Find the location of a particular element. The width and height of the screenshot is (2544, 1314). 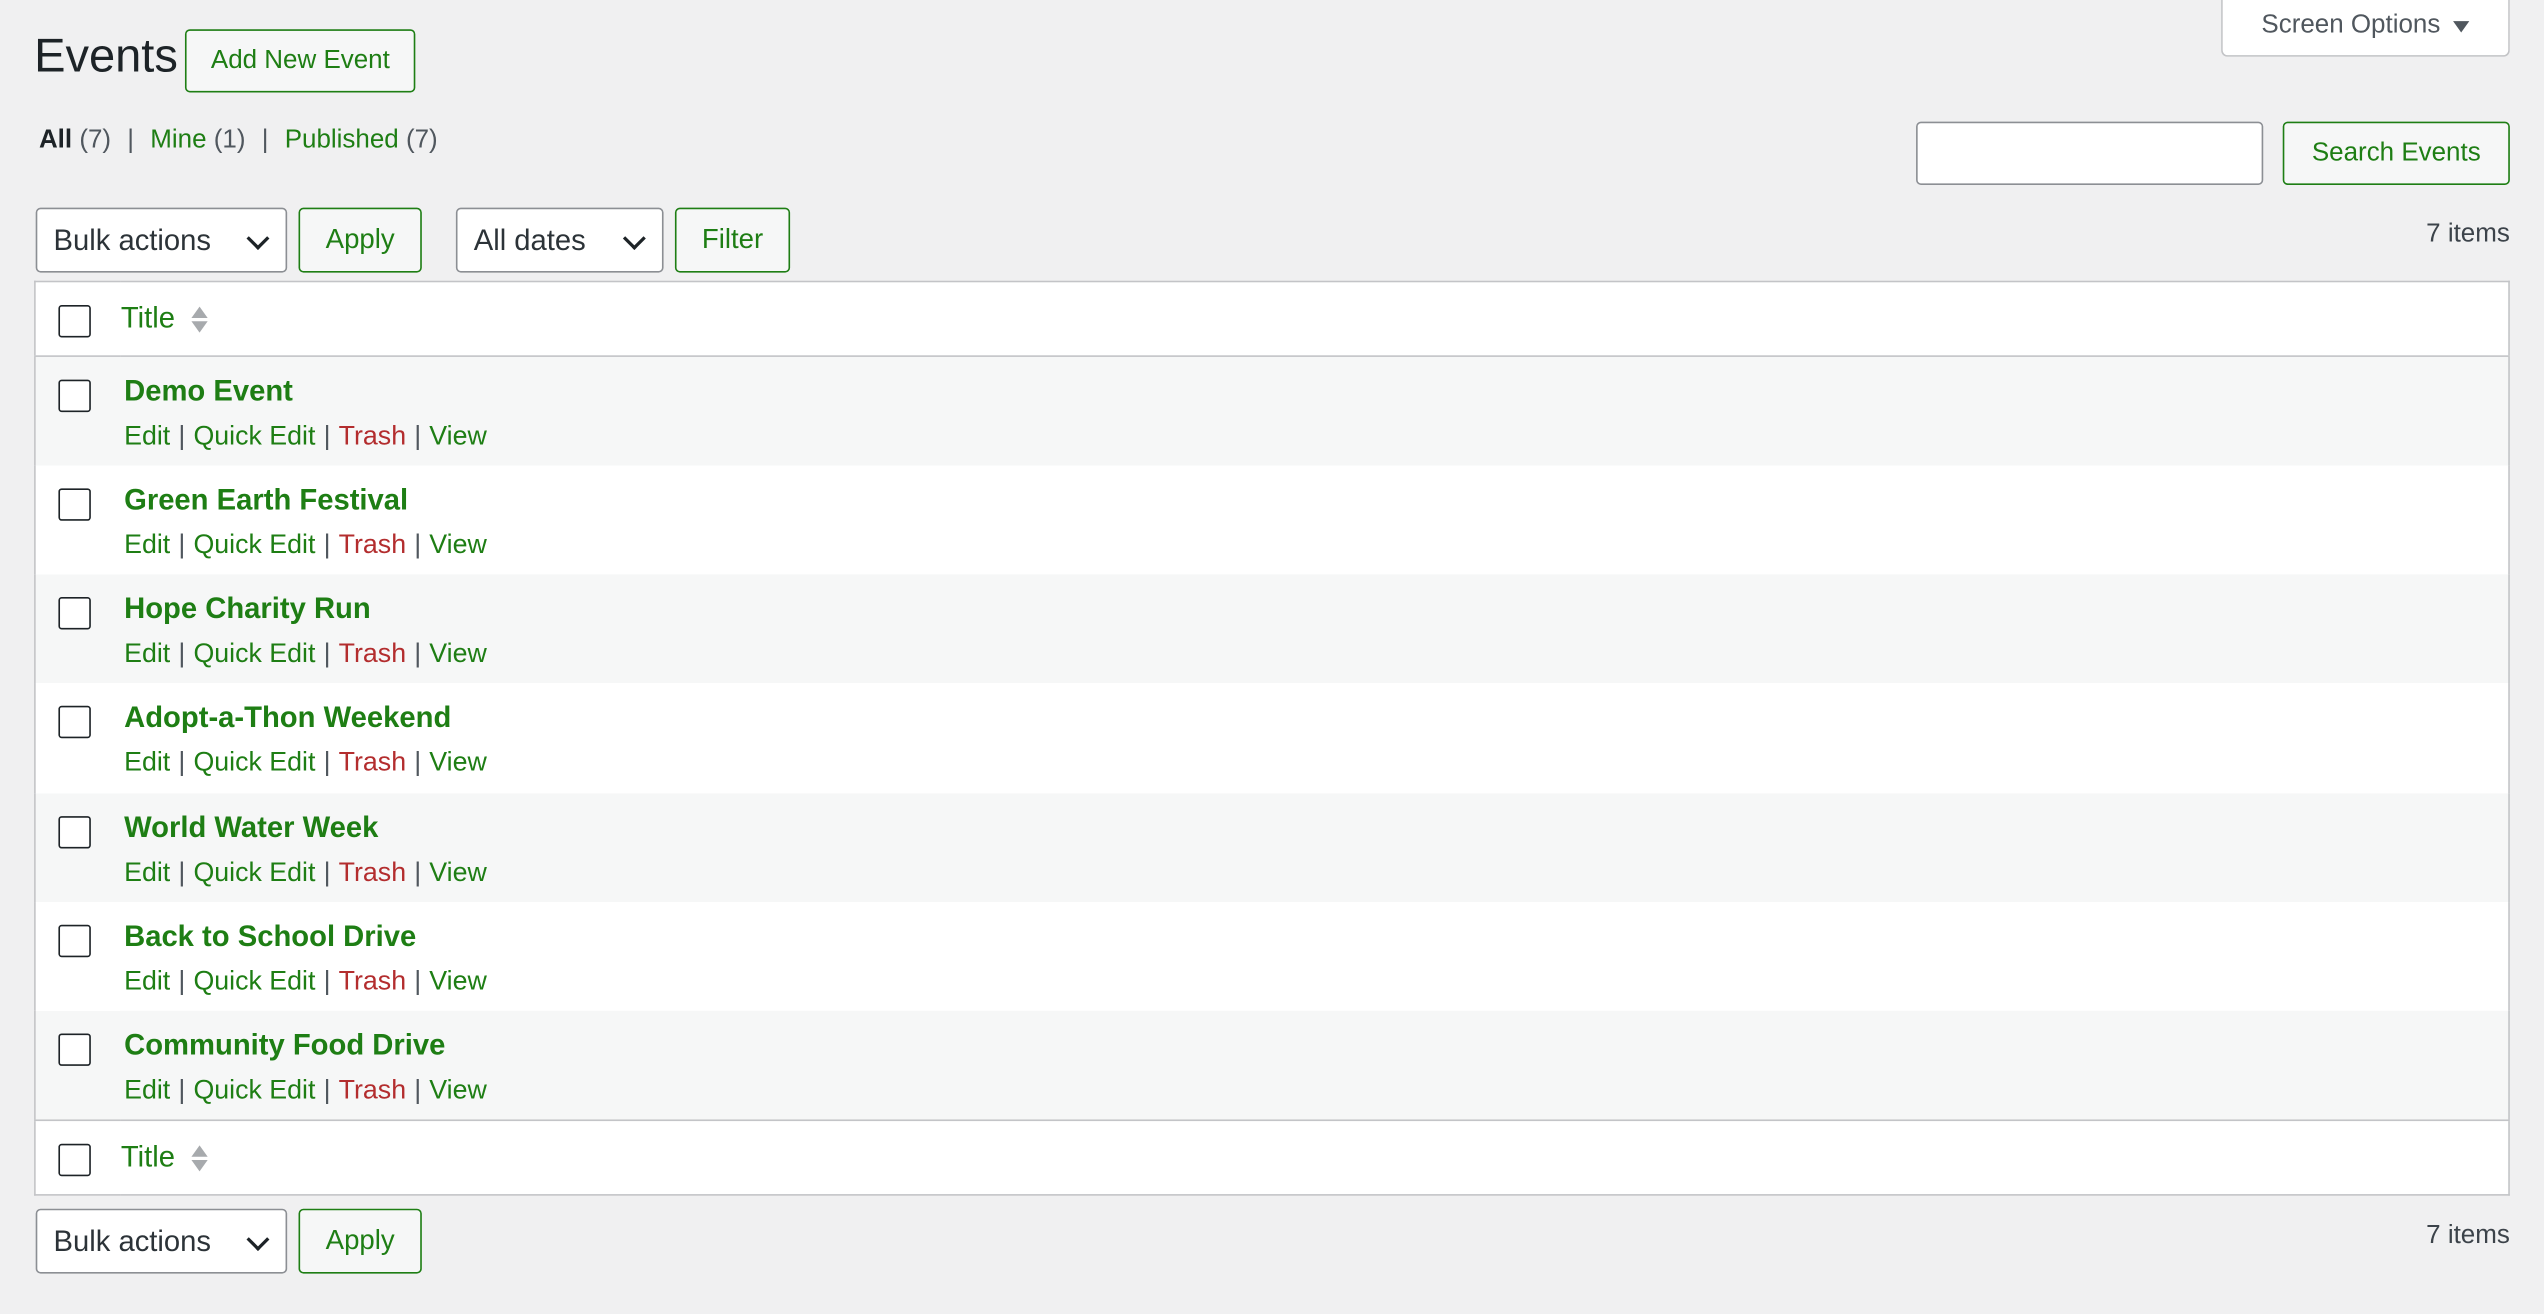

screen-options-label: Screen Options is located at coordinates (2351, 25).